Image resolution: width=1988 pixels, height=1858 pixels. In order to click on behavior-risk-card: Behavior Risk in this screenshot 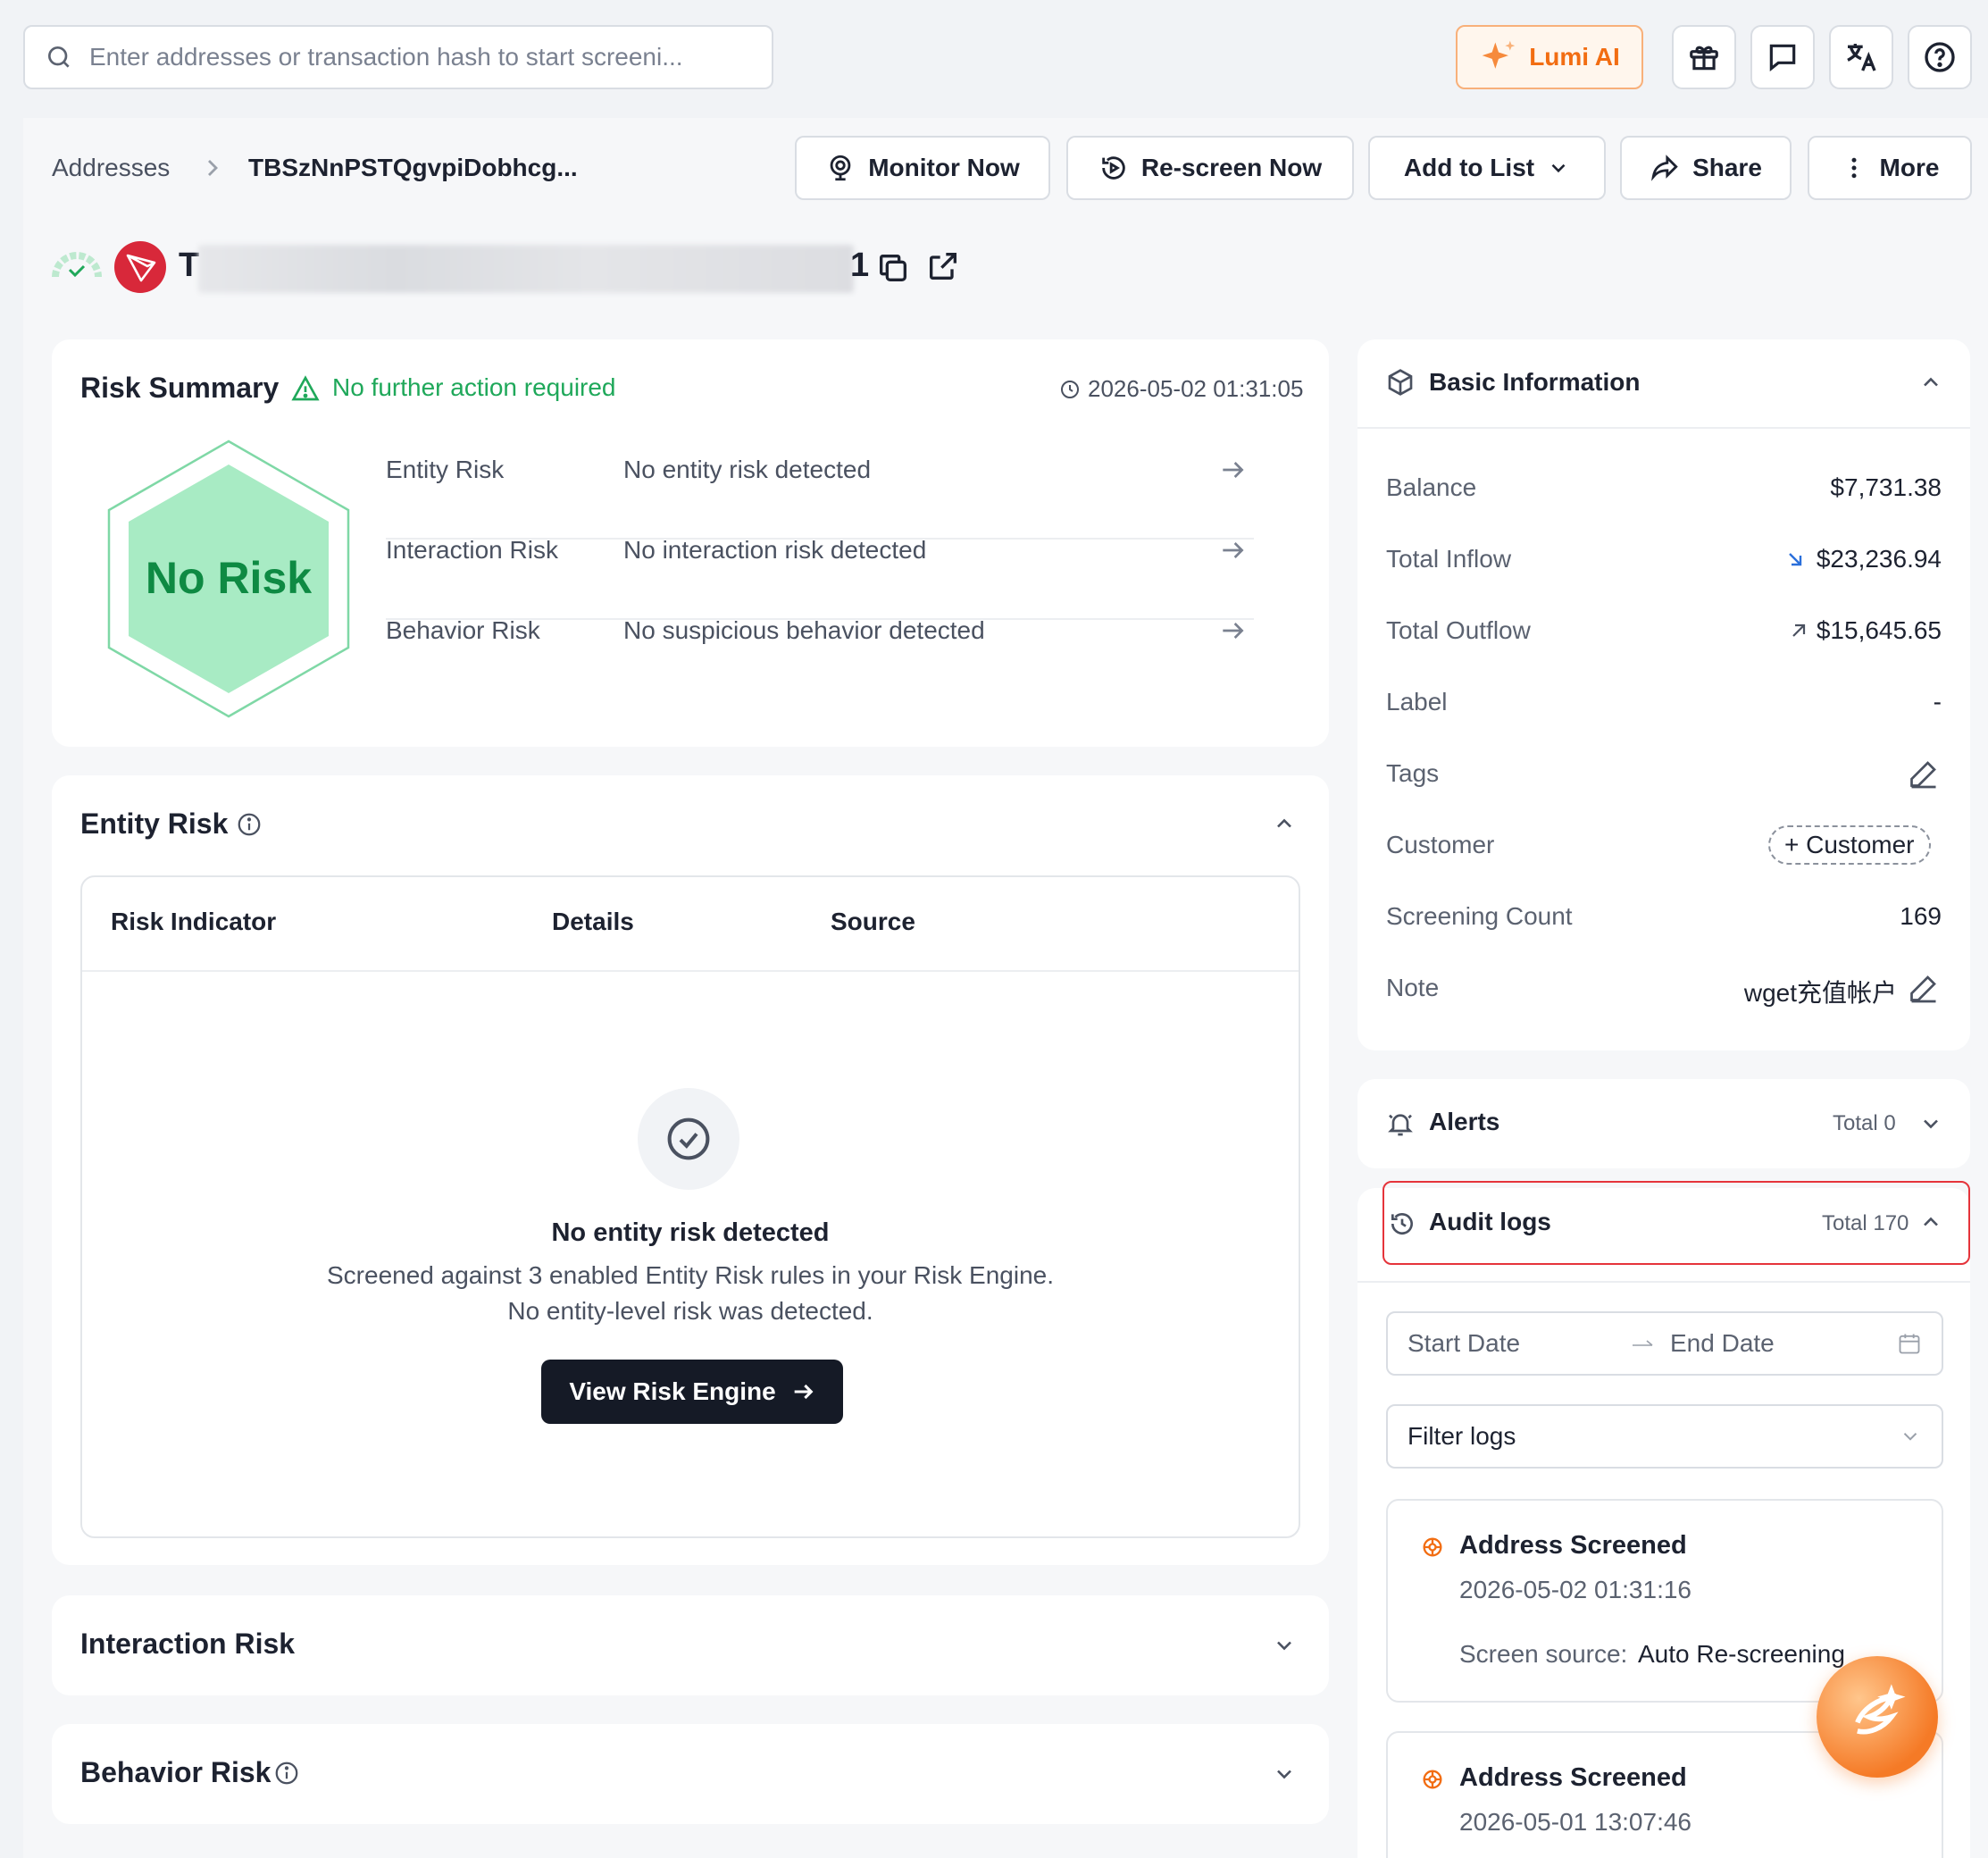, I will do `click(691, 1774)`.